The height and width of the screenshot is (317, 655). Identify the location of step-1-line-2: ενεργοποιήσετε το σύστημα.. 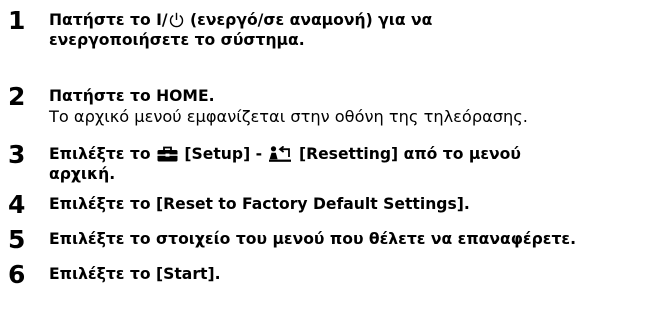
(177, 40).